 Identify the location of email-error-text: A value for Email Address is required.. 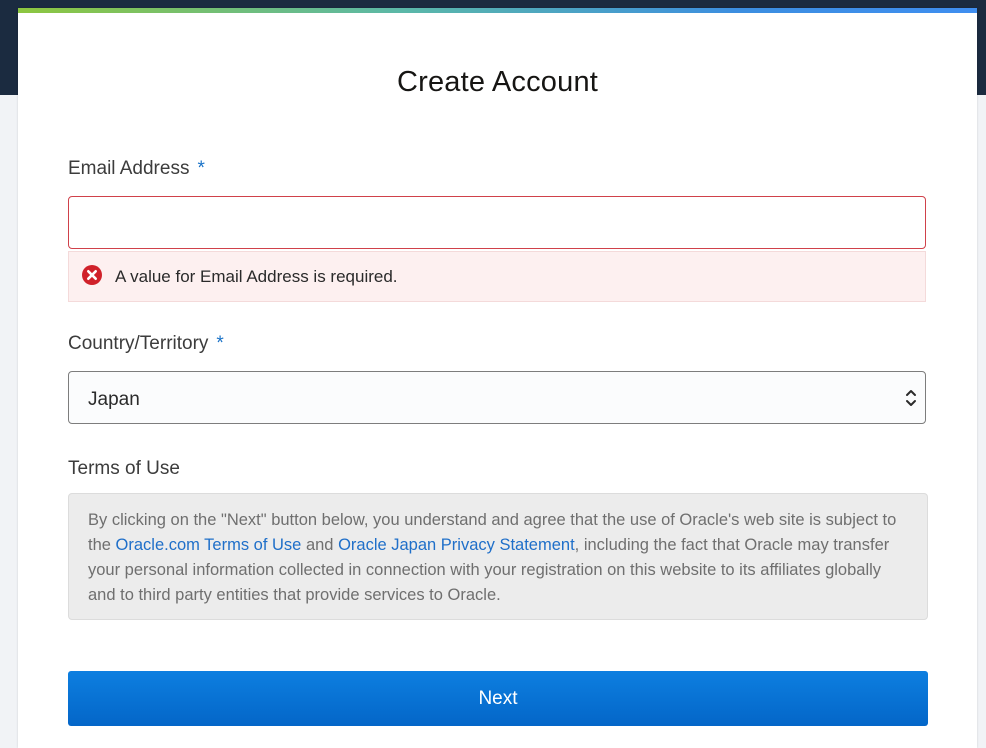
(256, 276).